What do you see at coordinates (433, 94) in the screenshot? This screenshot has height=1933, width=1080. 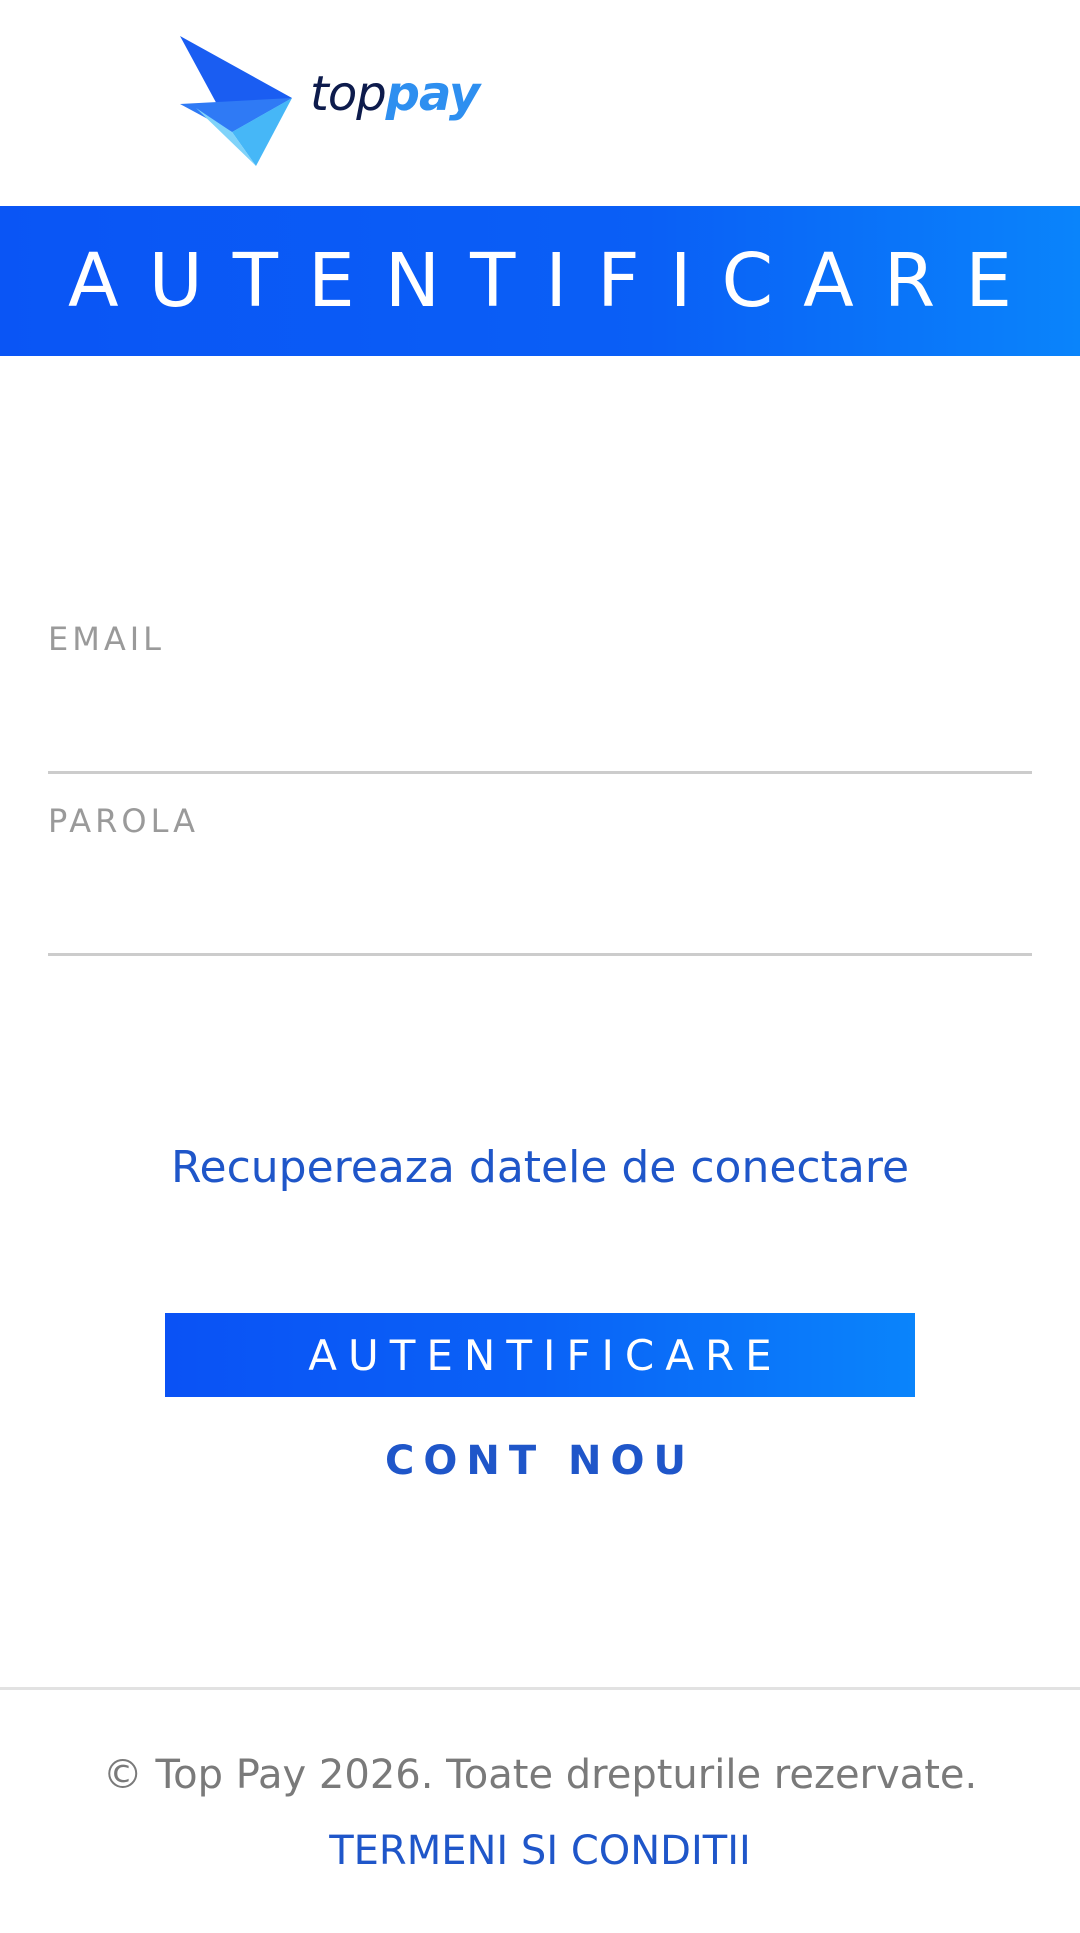 I see `brand-name-part-2: pay` at bounding box center [433, 94].